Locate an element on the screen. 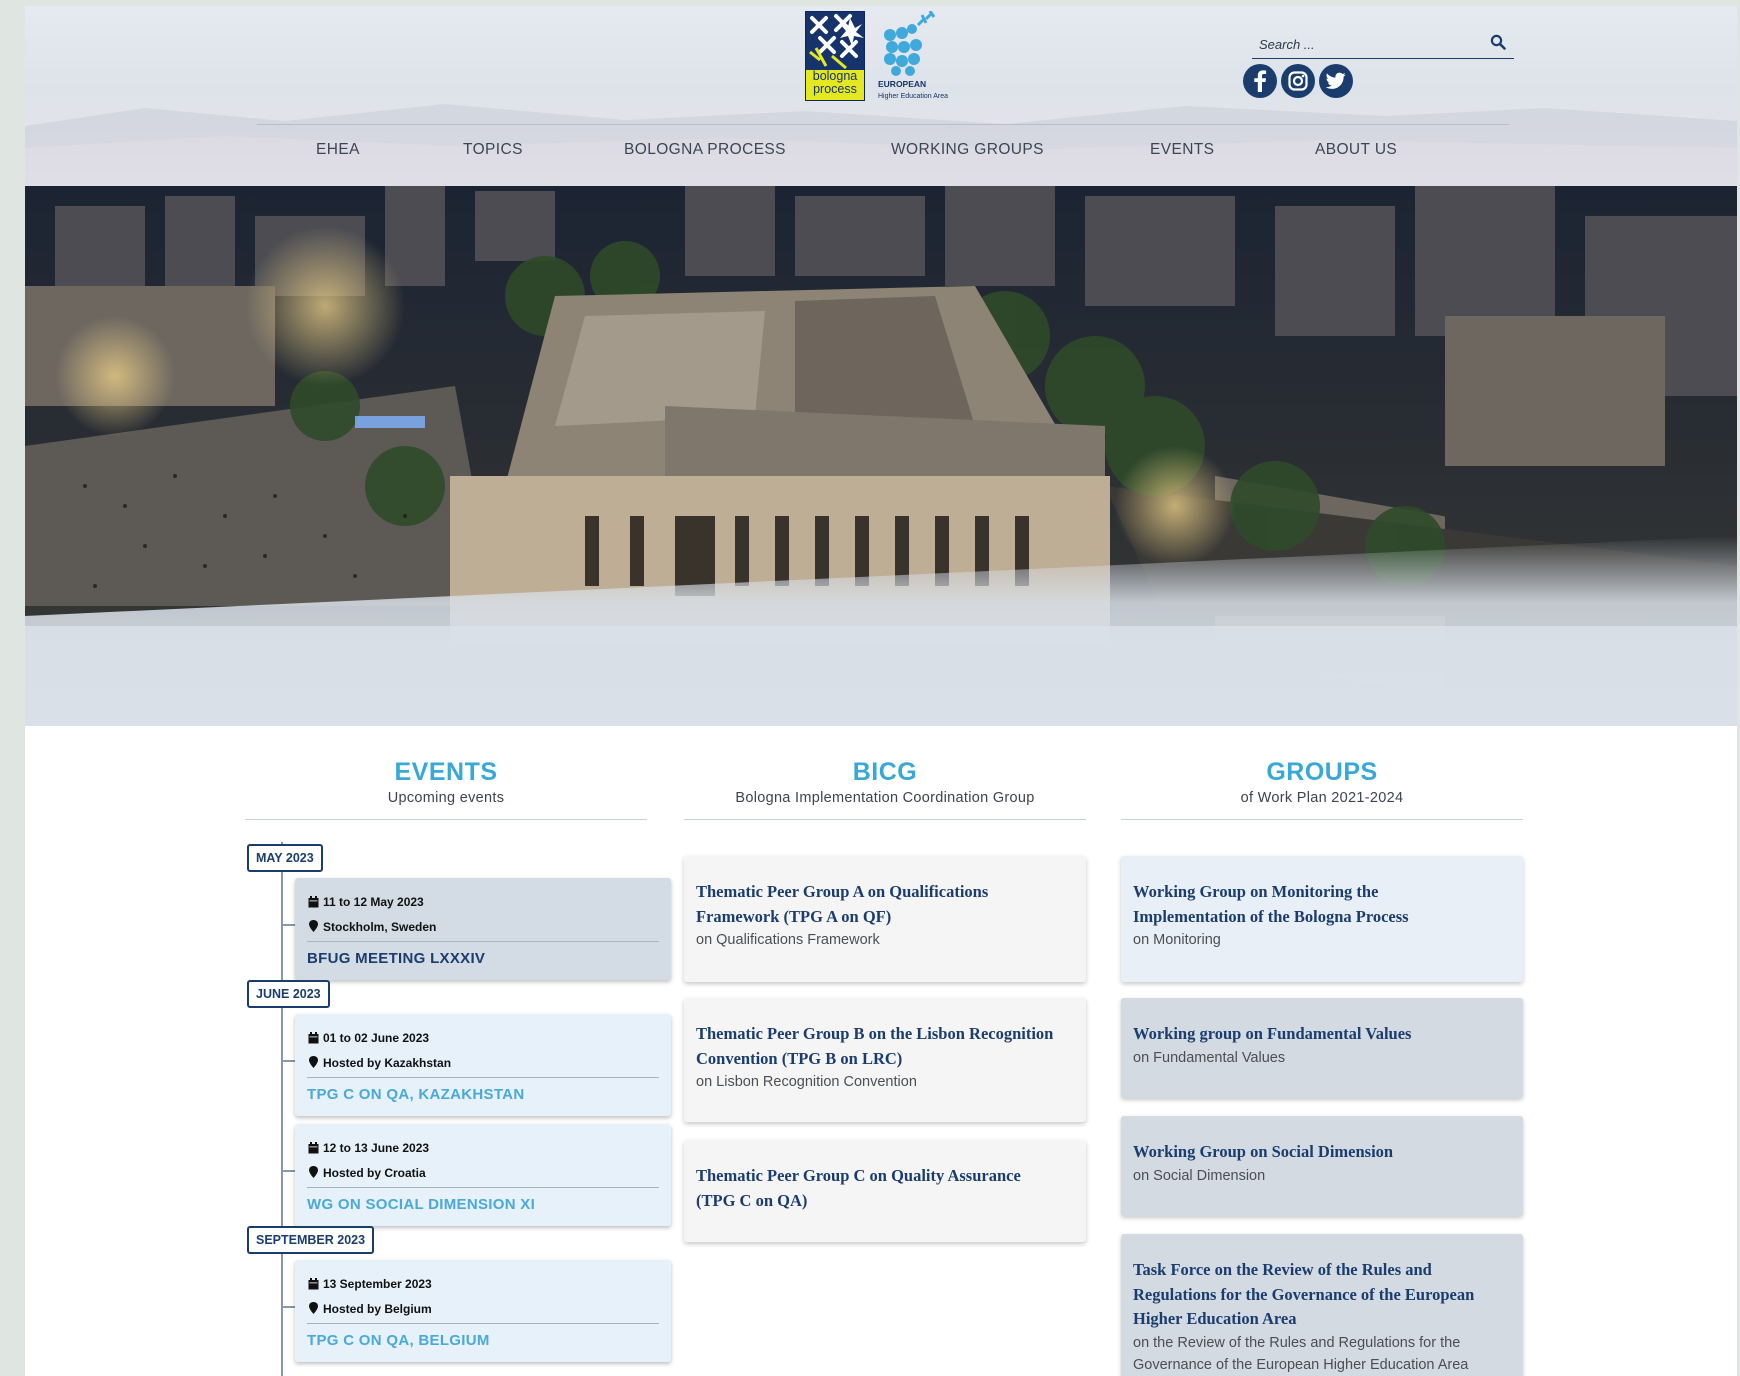 The image size is (1740, 1376). title-line: Higher Education Area is located at coordinates (1215, 1318).